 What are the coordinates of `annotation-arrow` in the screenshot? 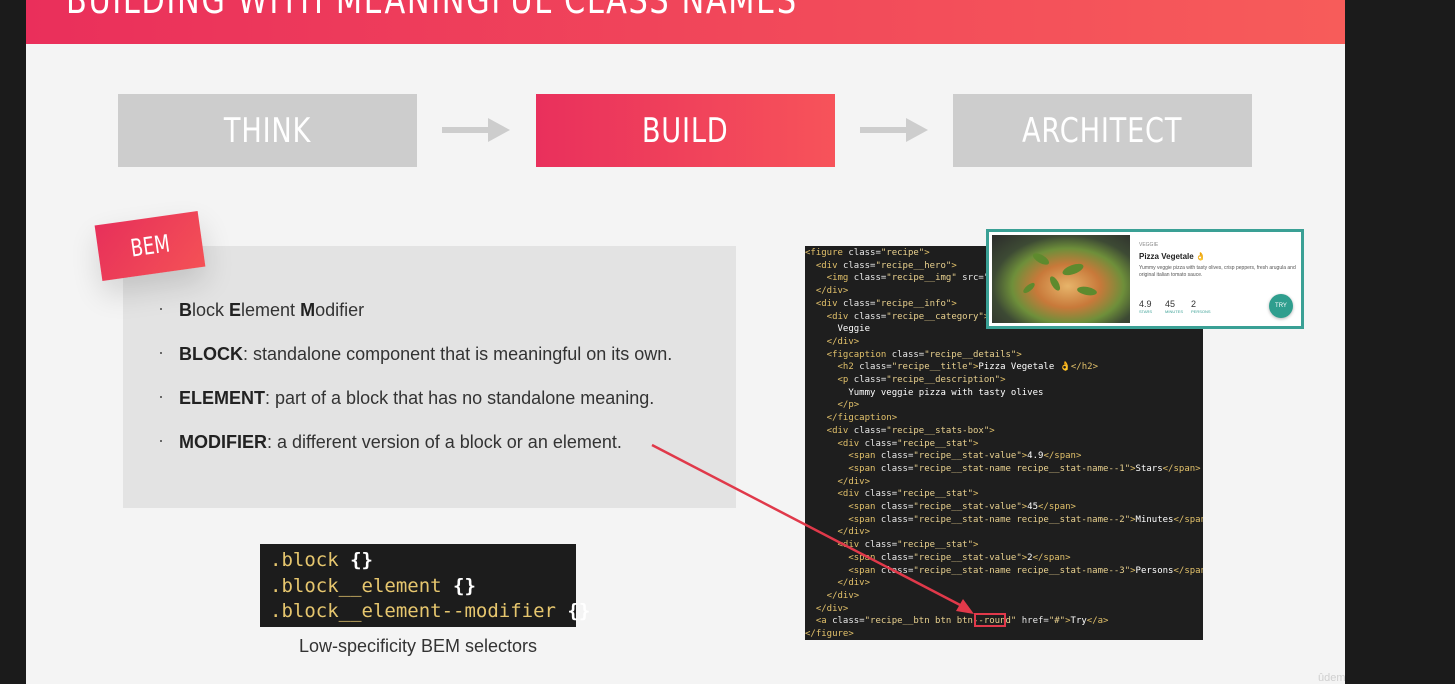 It's located at (812, 528).